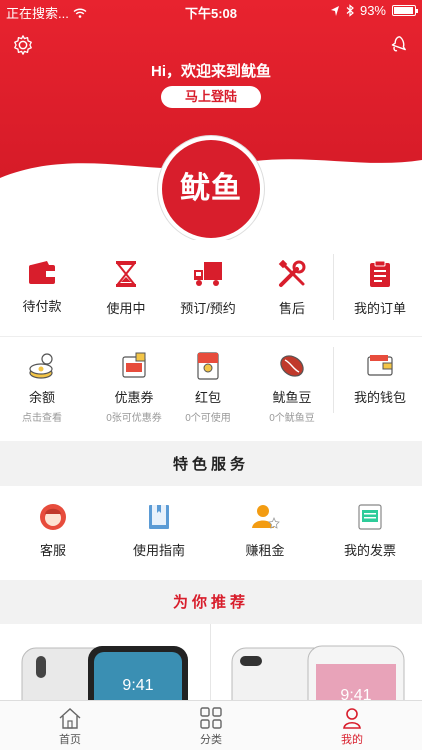  I want to click on phone-lock-time: 9:41, so click(137, 685).